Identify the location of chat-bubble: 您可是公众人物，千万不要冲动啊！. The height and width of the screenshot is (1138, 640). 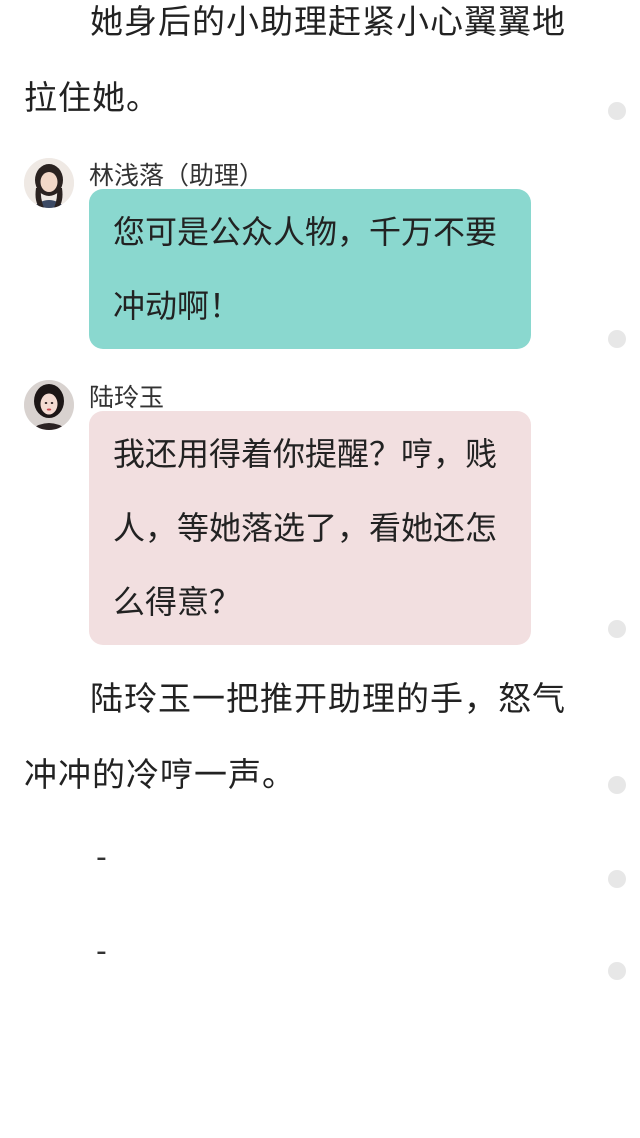
(310, 269).